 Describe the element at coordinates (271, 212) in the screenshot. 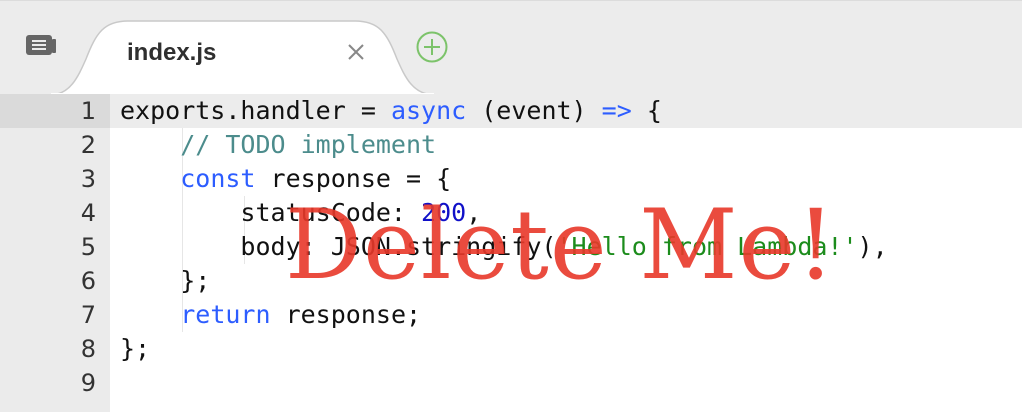

I see `code-token: statusCode:` at that location.